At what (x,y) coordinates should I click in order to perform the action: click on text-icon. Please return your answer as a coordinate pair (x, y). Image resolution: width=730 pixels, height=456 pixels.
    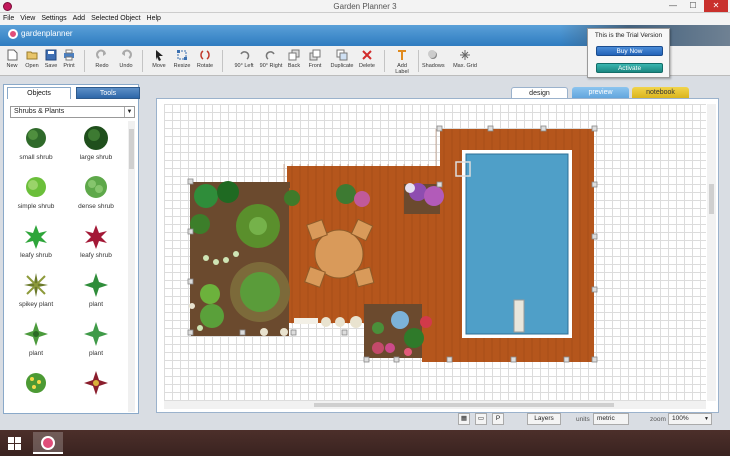
    Looking at the image, I should click on (402, 55).